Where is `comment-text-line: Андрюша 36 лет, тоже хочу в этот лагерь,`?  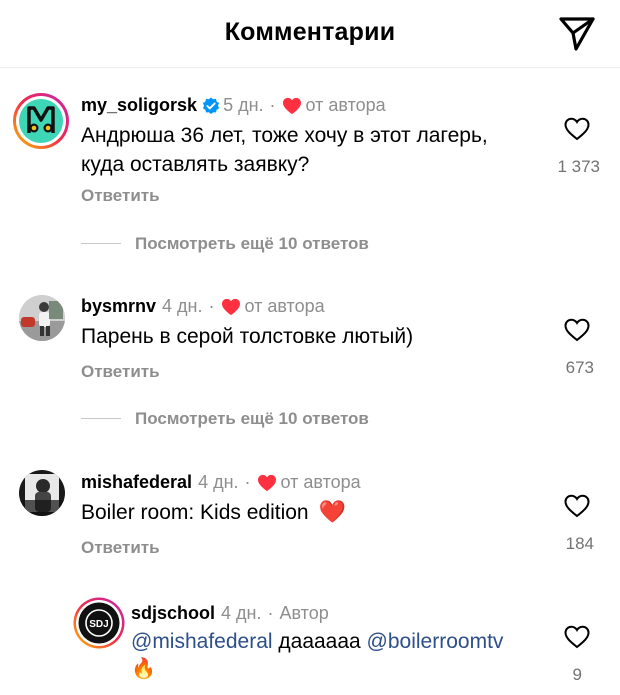
comment-text-line: Андрюша 36 лет, тоже хочу в этот лагерь, is located at coordinates (284, 135).